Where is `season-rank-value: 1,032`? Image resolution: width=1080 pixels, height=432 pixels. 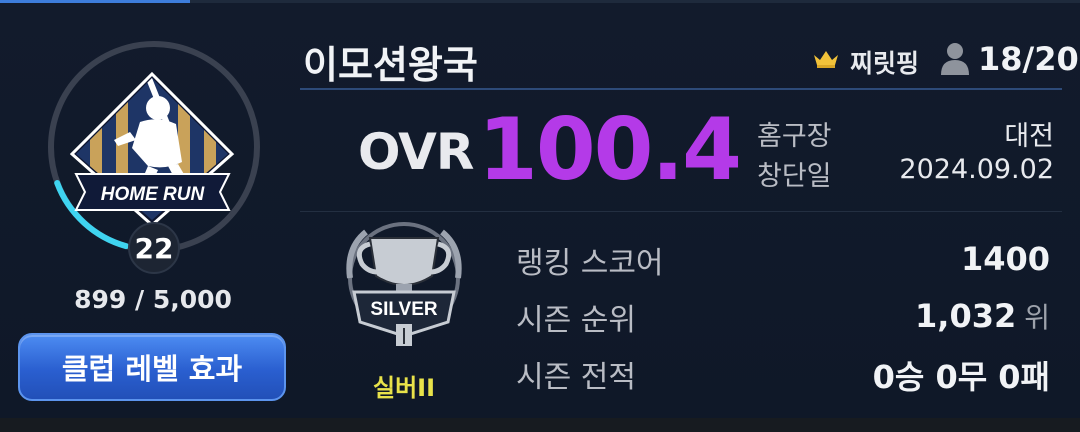
season-rank-value: 1,032 is located at coordinates (966, 316).